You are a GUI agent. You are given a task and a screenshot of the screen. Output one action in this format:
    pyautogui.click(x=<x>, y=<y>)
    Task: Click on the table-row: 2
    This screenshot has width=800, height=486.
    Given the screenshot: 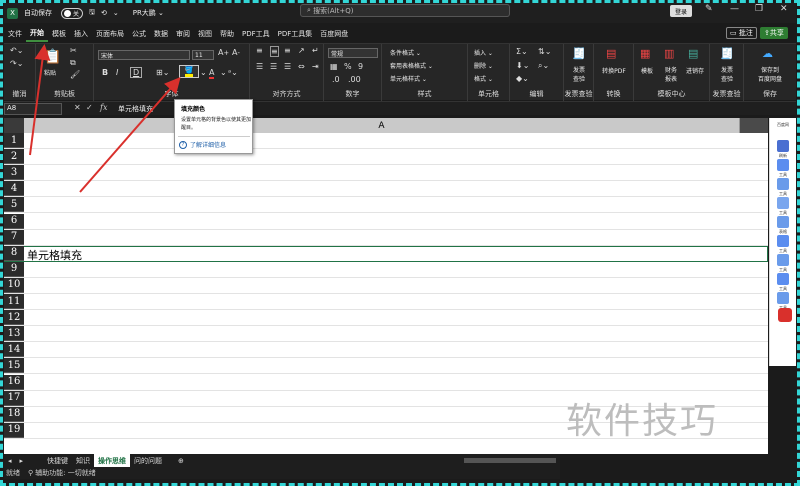 What is the action you would take?
    pyautogui.click(x=386, y=157)
    